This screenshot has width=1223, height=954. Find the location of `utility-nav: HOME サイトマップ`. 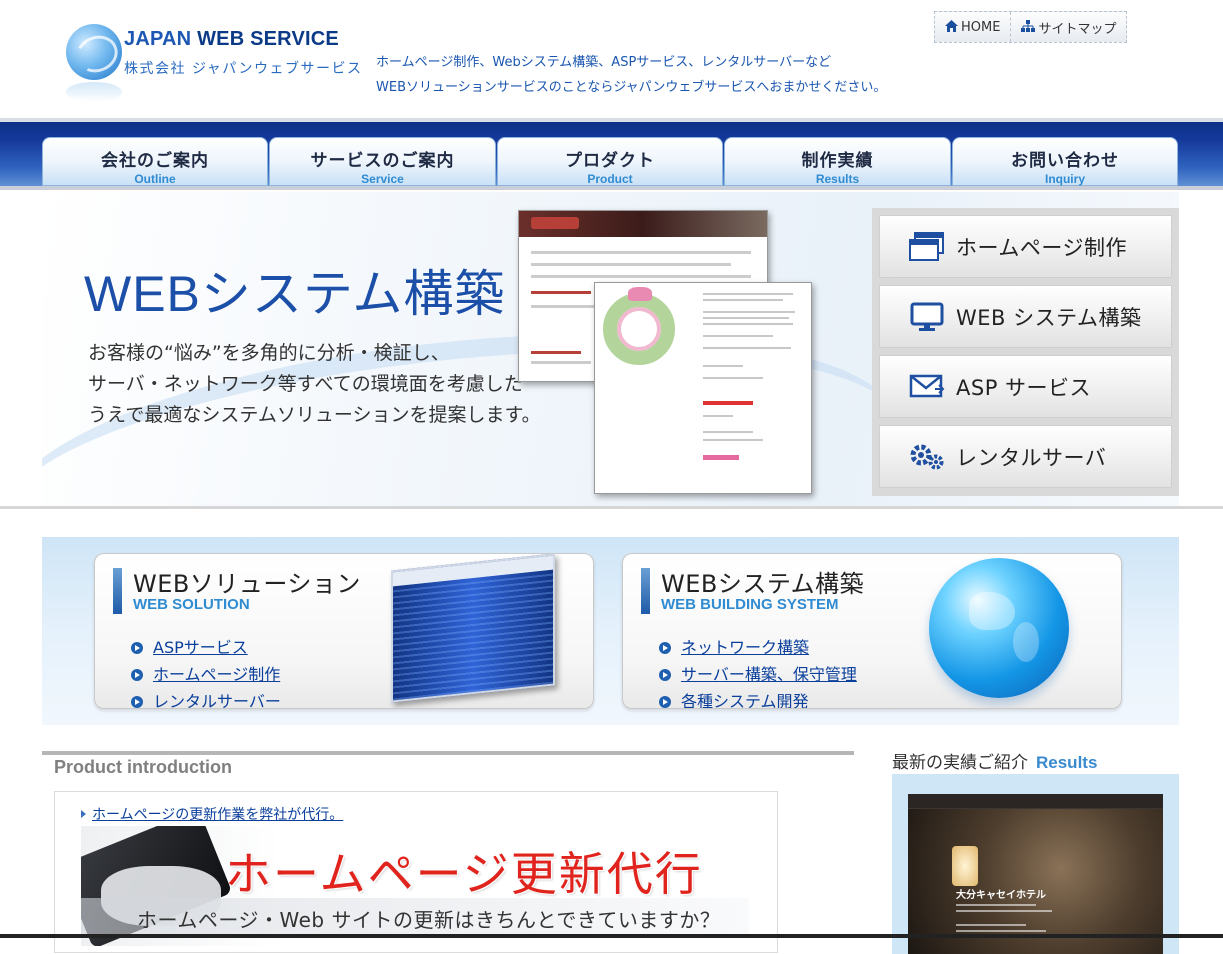

utility-nav: HOME サイトマップ is located at coordinates (1031, 27).